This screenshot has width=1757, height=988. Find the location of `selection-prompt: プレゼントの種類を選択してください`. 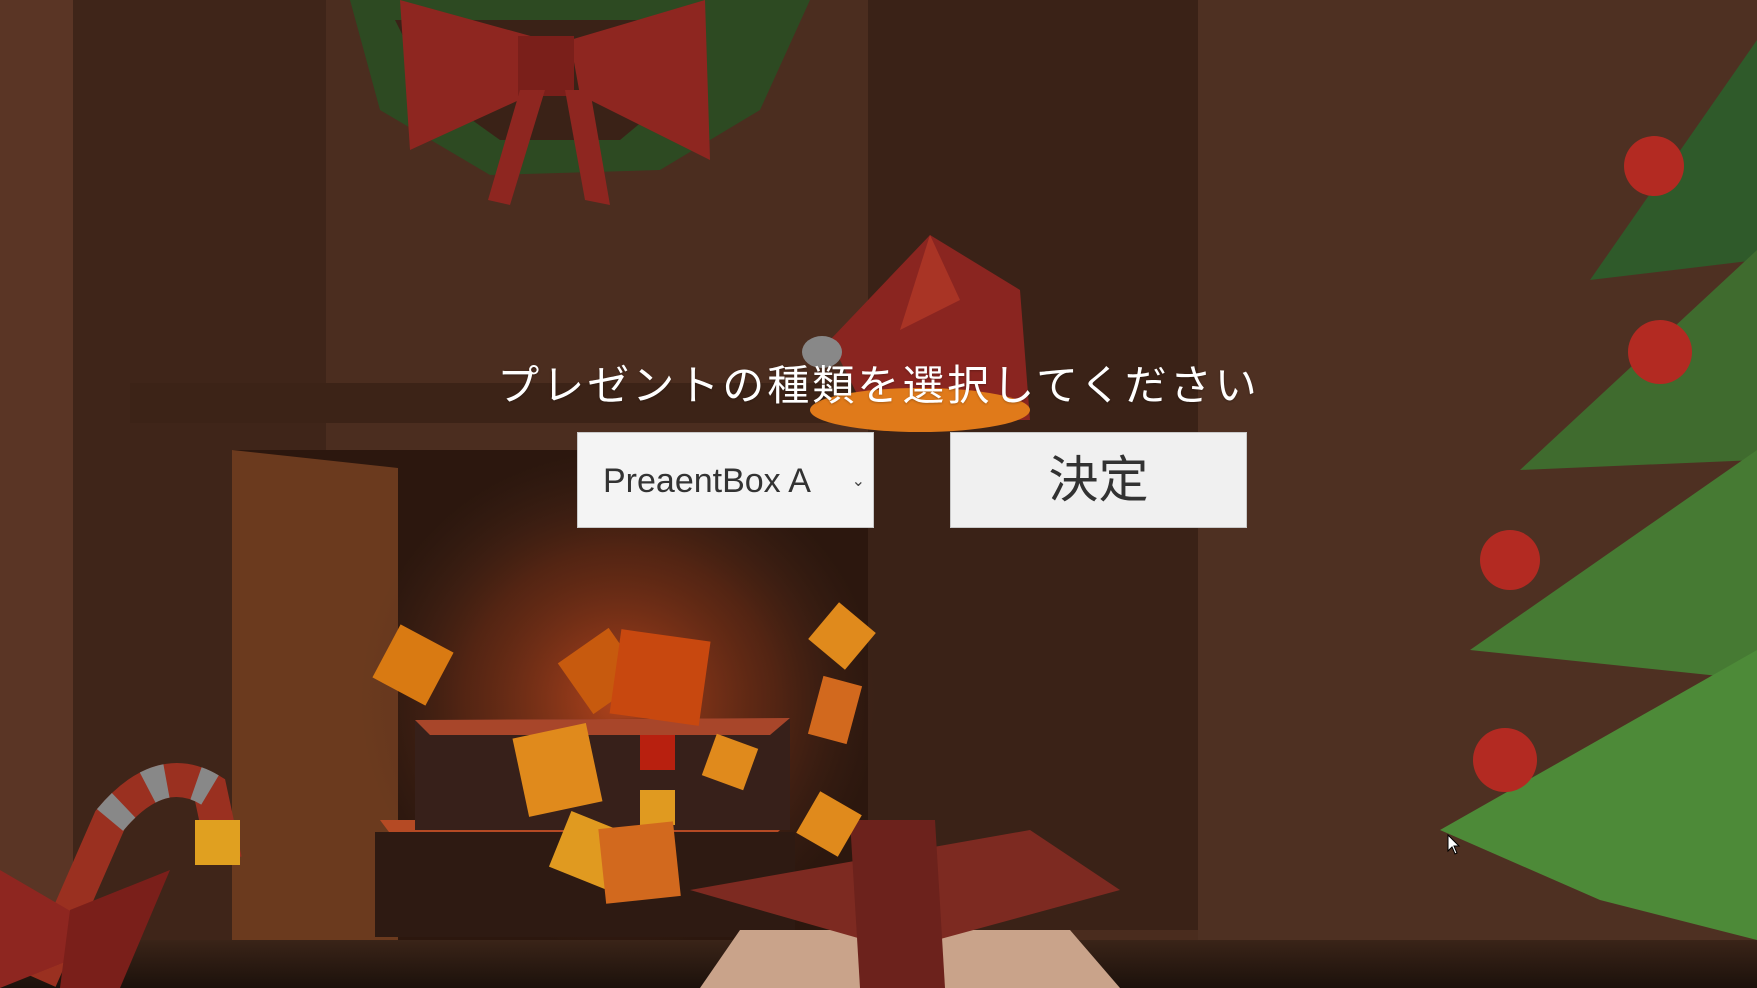

selection-prompt: プレゼントの種類を選択してください is located at coordinates (878, 385).